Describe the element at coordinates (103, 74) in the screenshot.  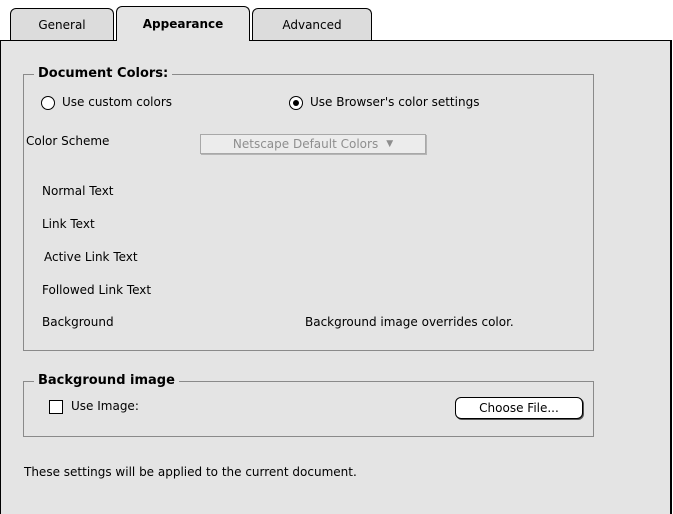
I see `document-colors-title: Document Colors:` at that location.